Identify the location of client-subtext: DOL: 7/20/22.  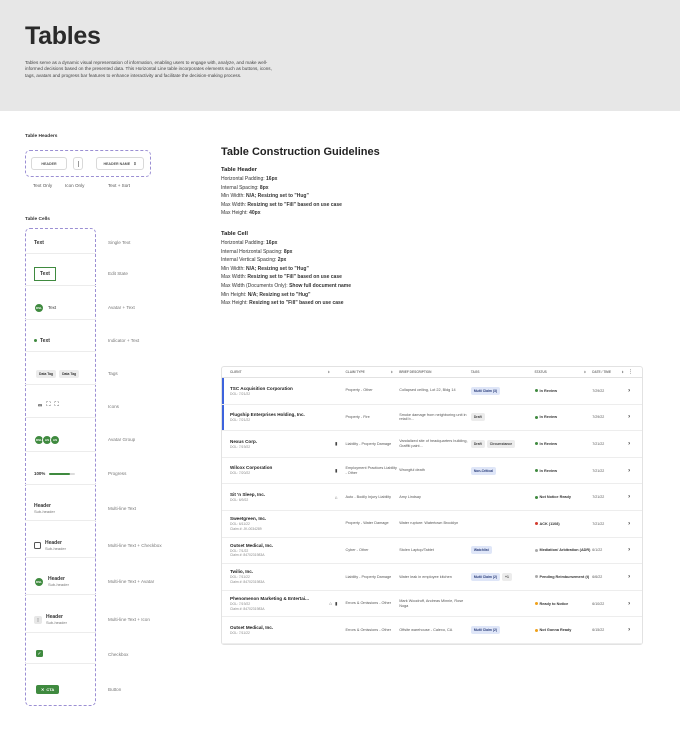
(240, 473).